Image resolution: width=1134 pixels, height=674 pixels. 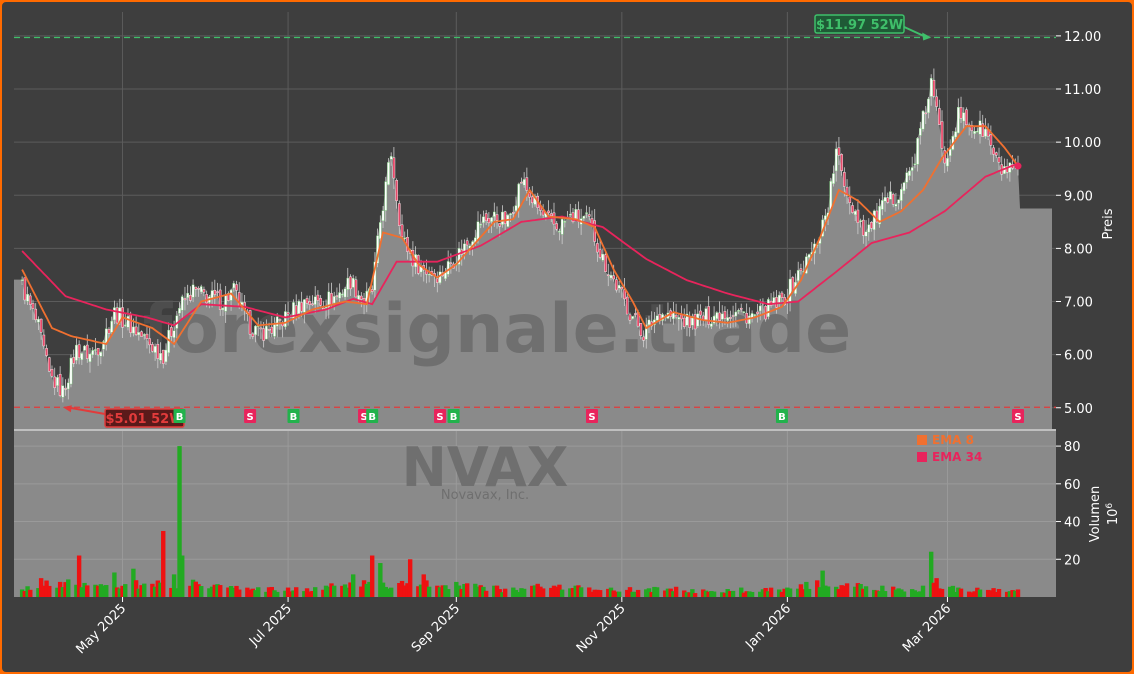 I want to click on price-tick-label: 9.00, so click(x=1078, y=196).